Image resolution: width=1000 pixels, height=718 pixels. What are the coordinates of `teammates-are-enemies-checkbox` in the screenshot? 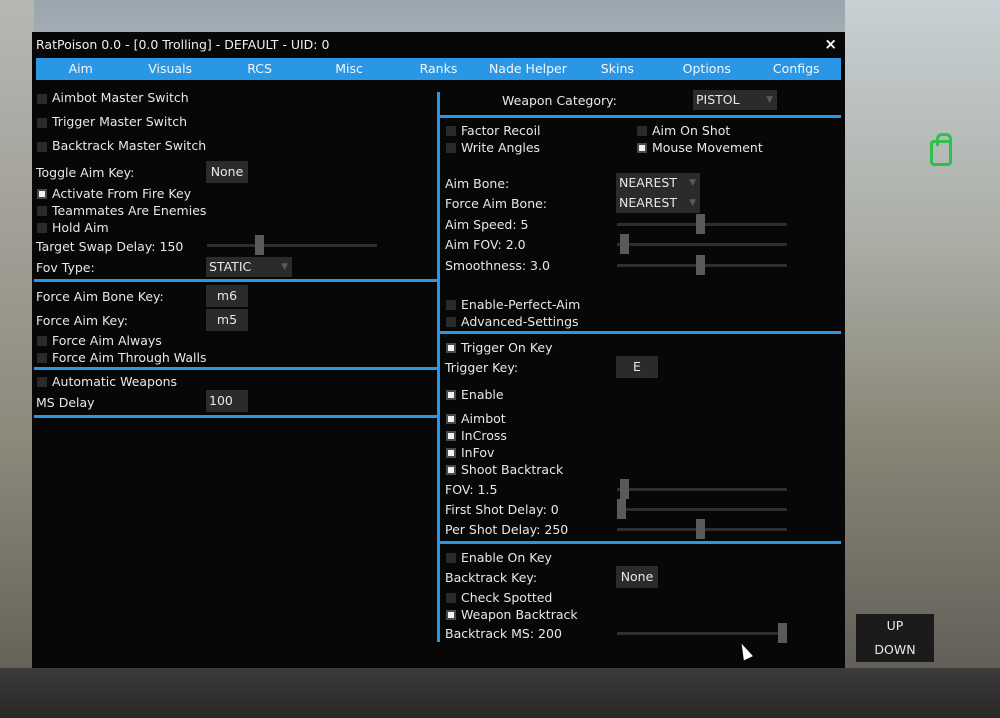 It's located at (42, 211).